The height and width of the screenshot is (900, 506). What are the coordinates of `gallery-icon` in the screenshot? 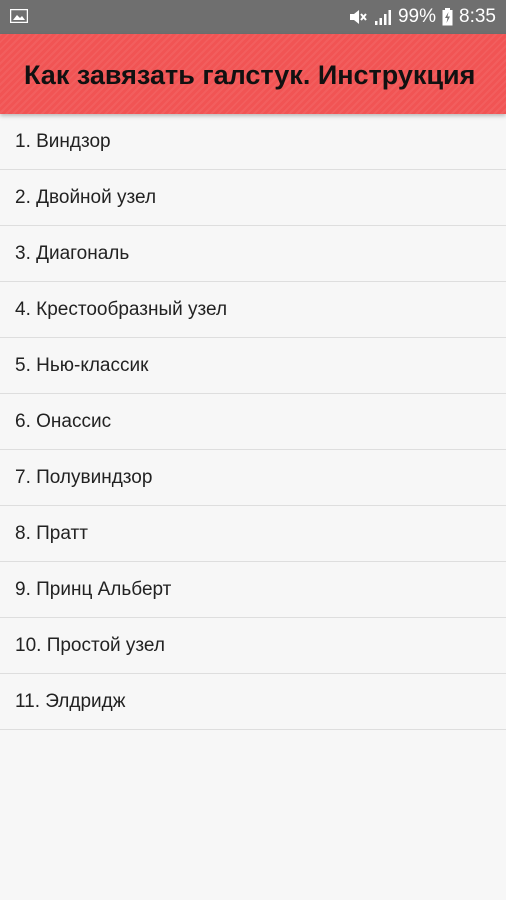 It's located at (19, 16).